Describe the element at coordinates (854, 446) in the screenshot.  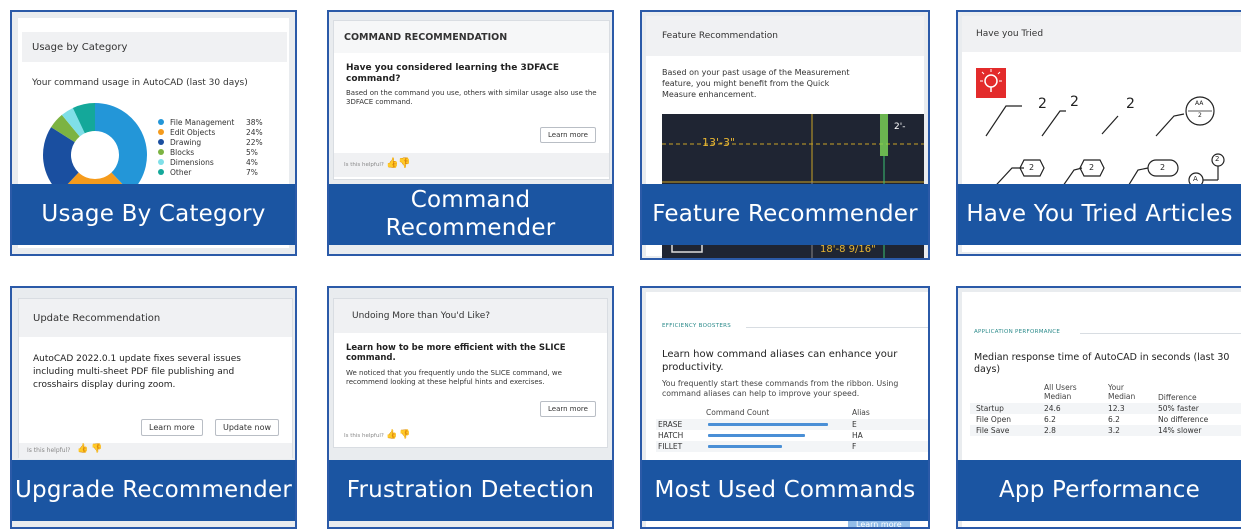
I see `command-alias: F` at that location.